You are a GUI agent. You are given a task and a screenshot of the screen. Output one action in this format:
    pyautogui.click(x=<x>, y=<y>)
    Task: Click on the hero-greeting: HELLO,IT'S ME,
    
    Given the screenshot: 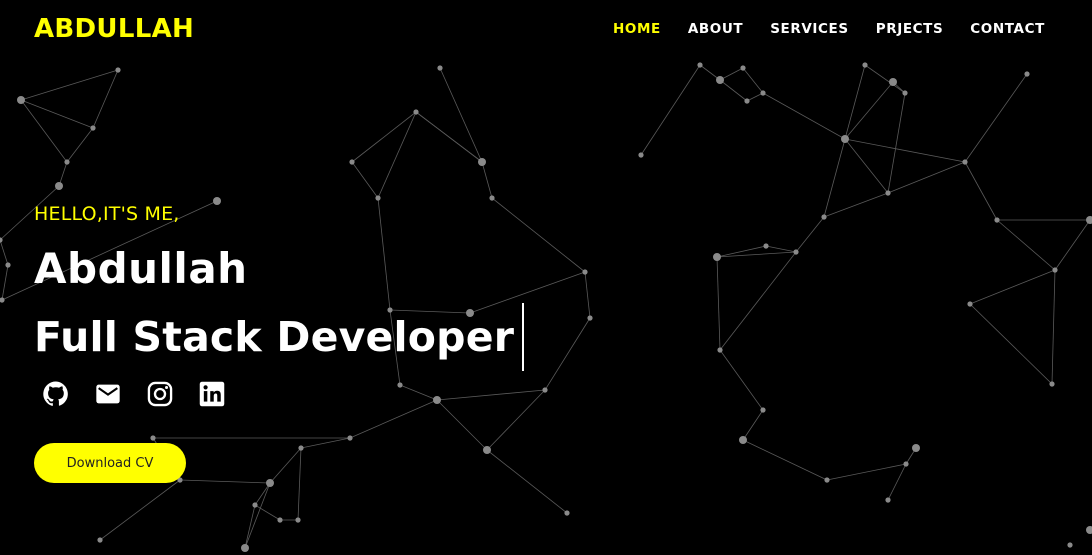 What is the action you would take?
    pyautogui.click(x=107, y=214)
    